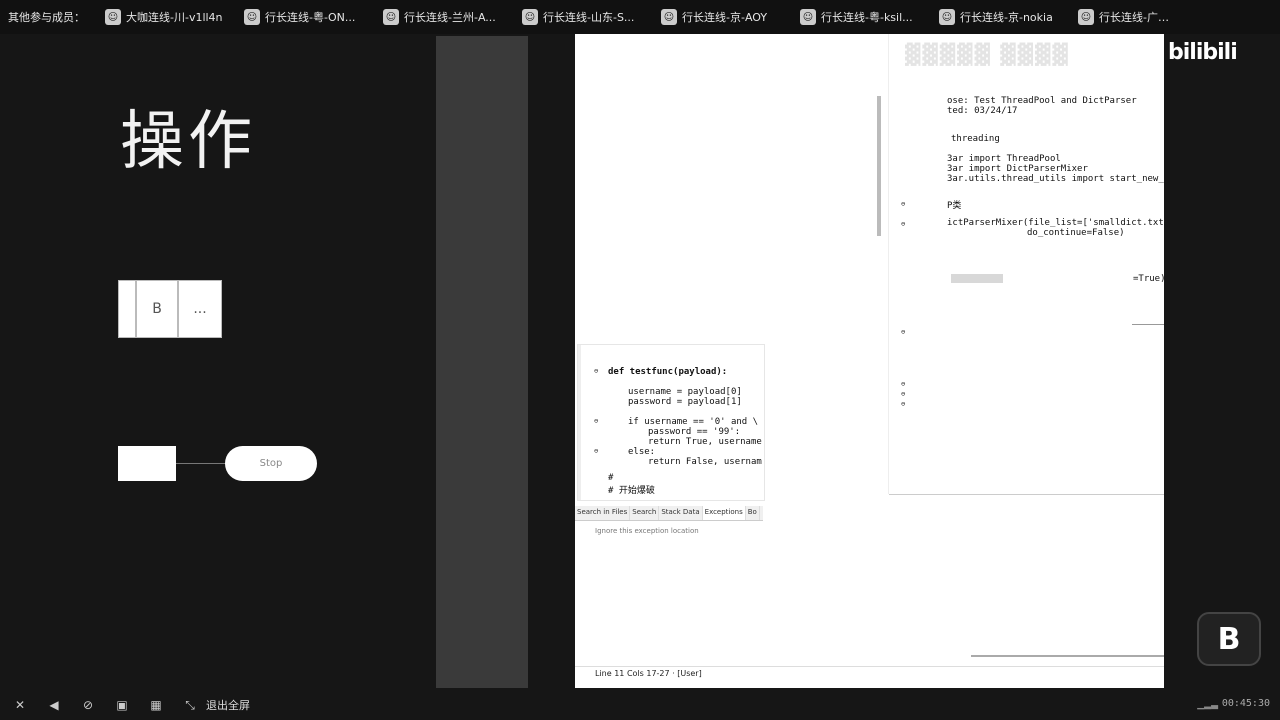  Describe the element at coordinates (157, 309) in the screenshot. I see `array-cell: B` at that location.